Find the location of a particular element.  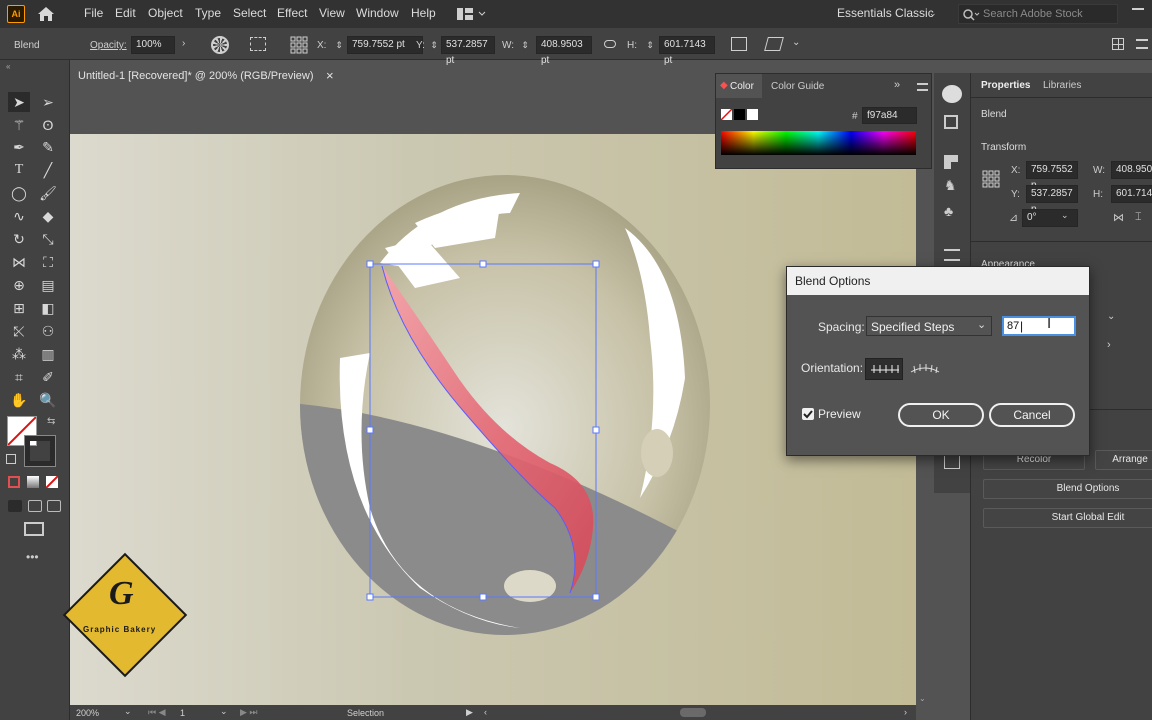

pen-tool-icon: ✒ is located at coordinates (19, 147).